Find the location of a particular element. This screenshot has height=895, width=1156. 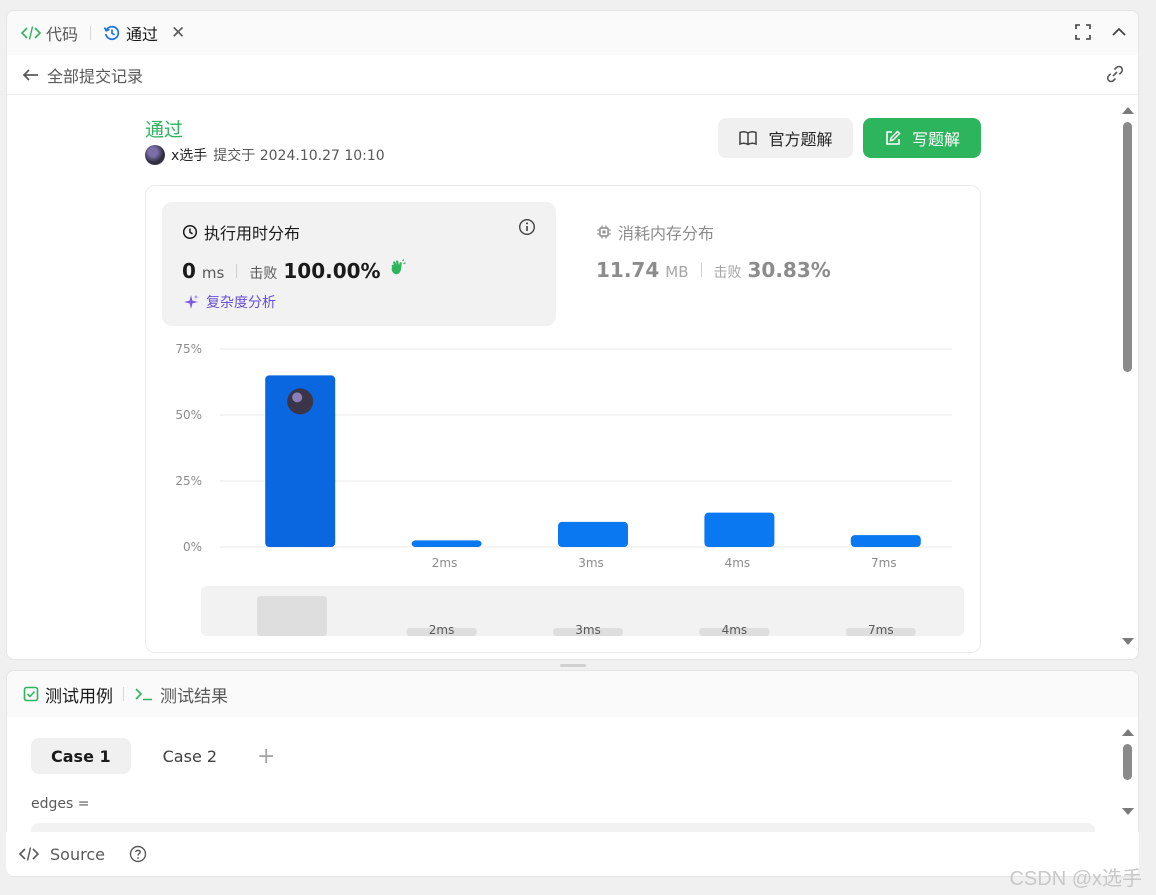

info-icon is located at coordinates (527, 227).